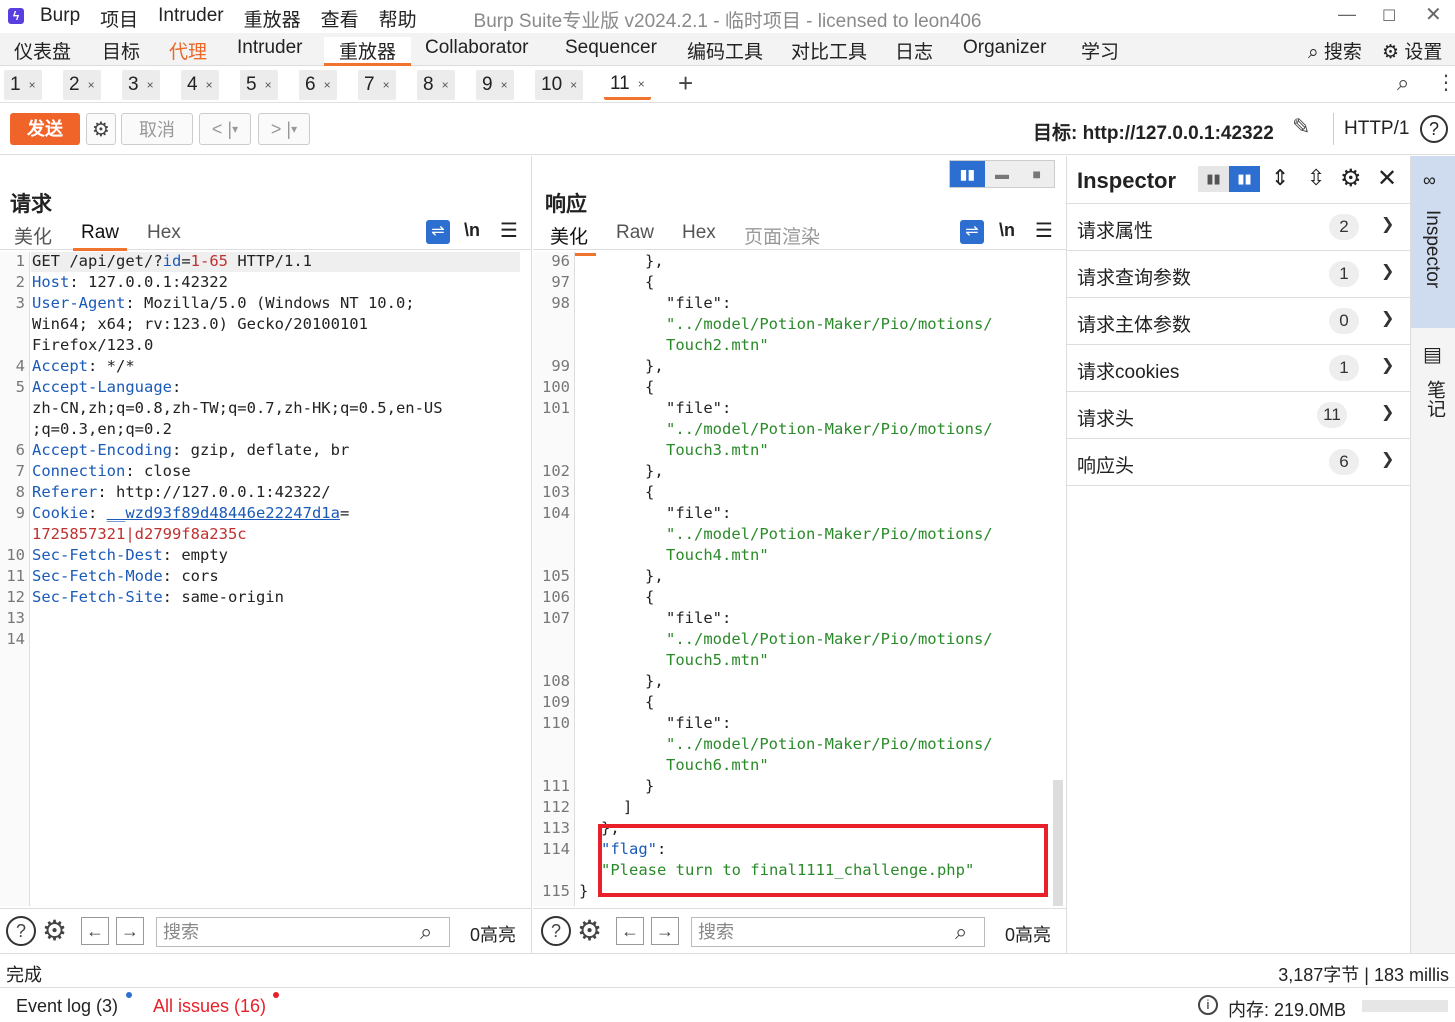 The width and height of the screenshot is (1455, 1022). I want to click on tab-proxy: 代理, so click(188, 50).